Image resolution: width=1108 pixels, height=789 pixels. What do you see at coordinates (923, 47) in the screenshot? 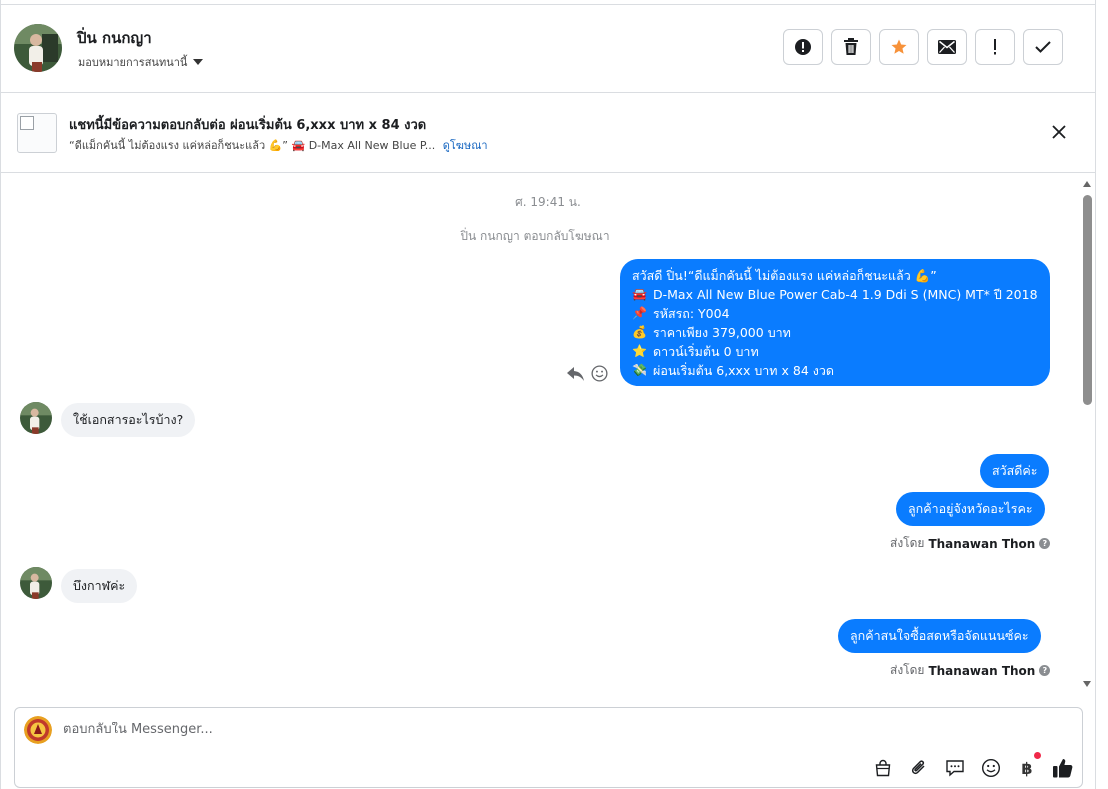
I see `header-actions` at bounding box center [923, 47].